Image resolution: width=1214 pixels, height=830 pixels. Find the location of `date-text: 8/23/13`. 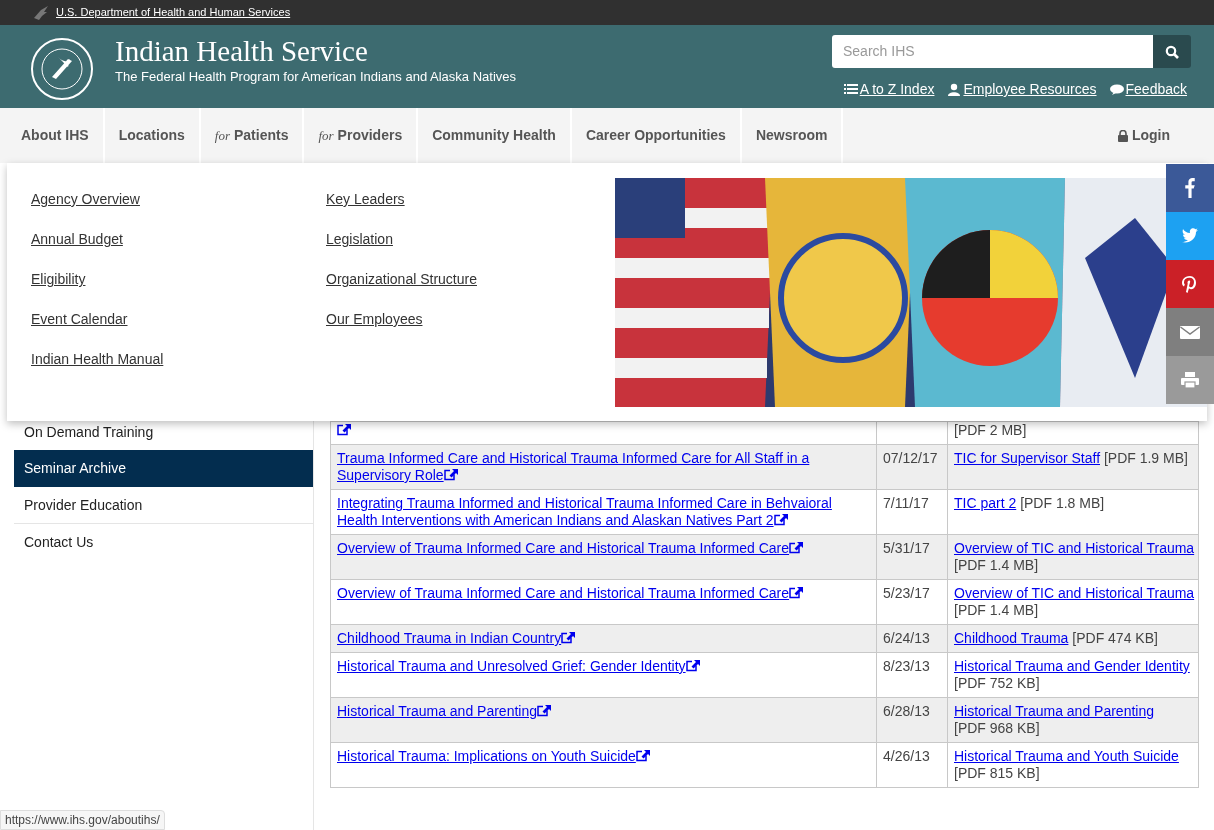

date-text: 8/23/13 is located at coordinates (906, 666).